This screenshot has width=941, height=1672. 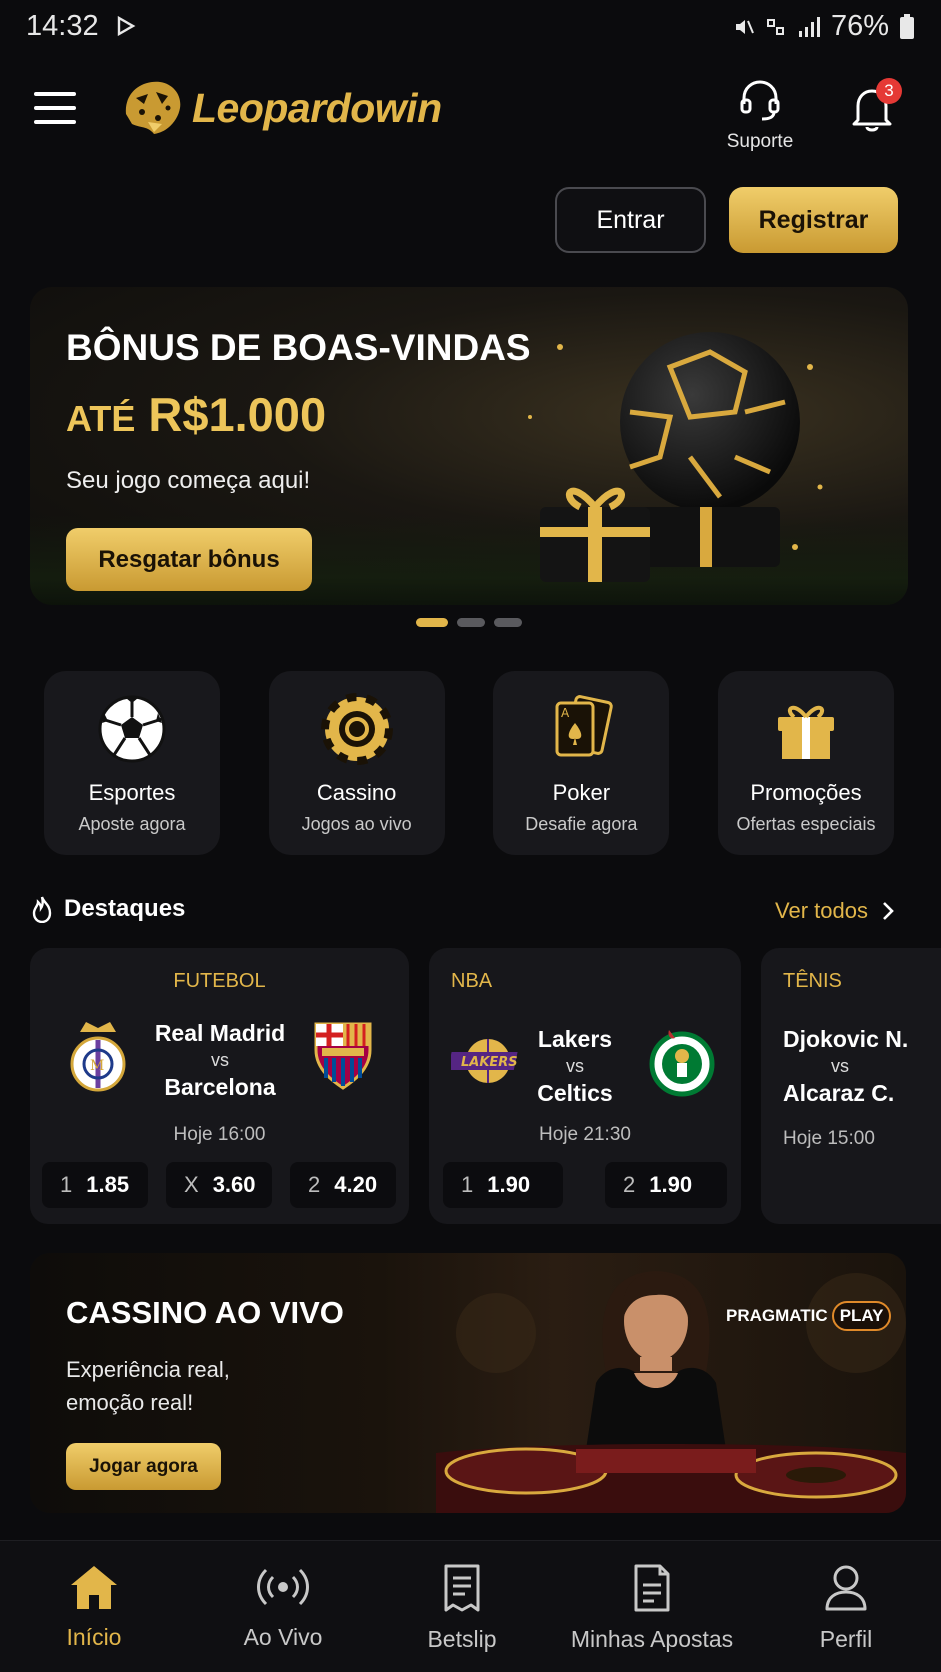 I want to click on svg-text: A, so click(x=565, y=713).